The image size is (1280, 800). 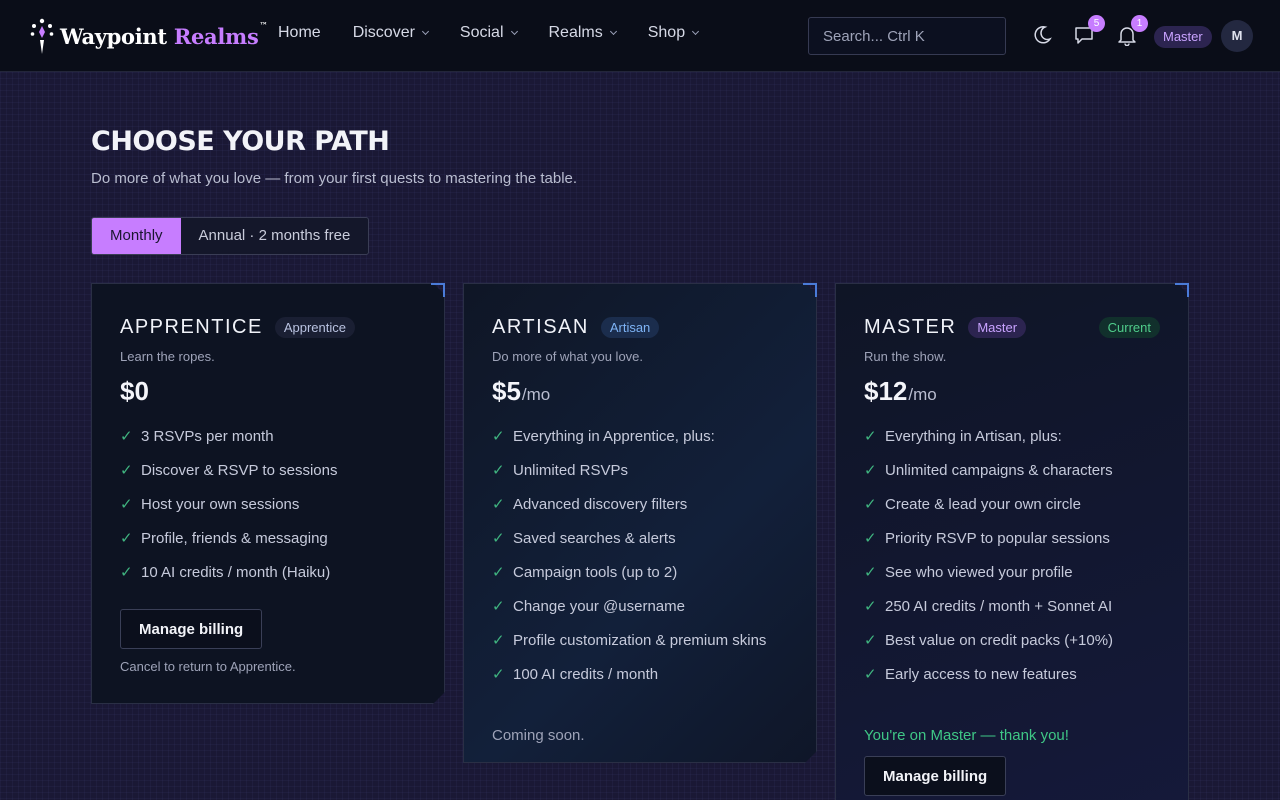 What do you see at coordinates (568, 356) in the screenshot?
I see `plan-description: Do more of what you love.` at bounding box center [568, 356].